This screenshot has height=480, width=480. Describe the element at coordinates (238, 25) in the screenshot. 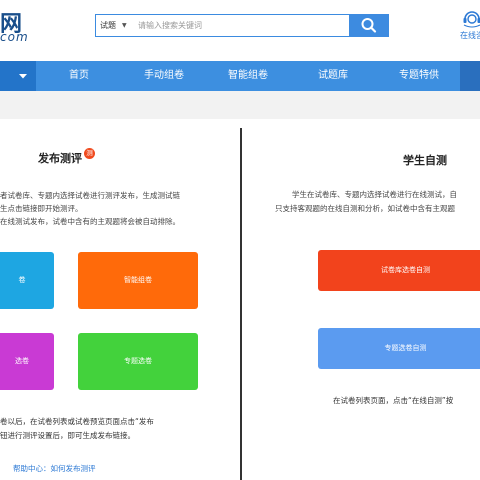

I see `search-input` at that location.